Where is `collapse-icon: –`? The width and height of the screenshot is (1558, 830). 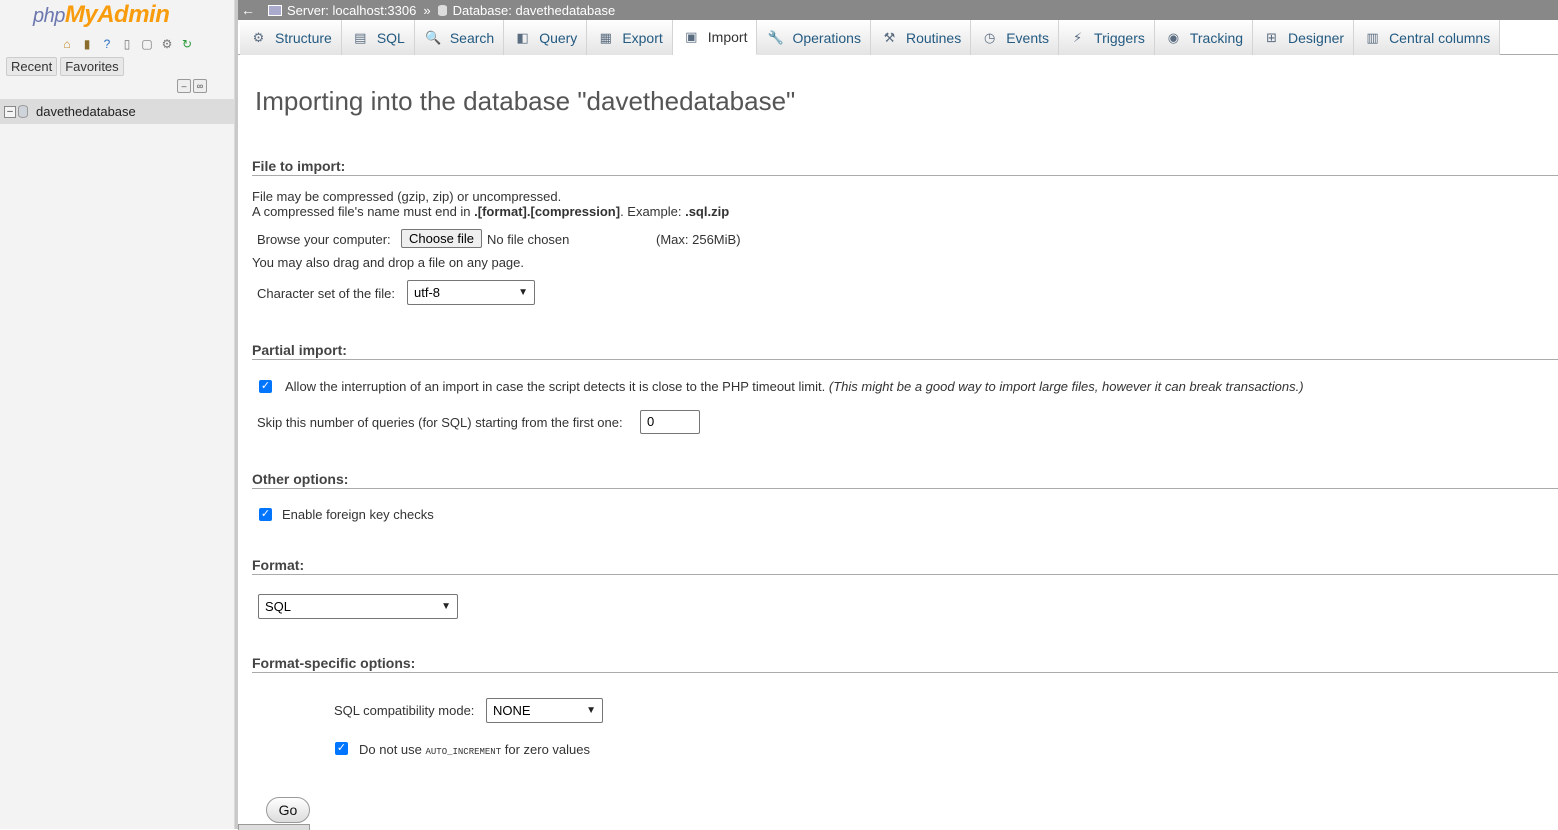 collapse-icon: – is located at coordinates (10, 111).